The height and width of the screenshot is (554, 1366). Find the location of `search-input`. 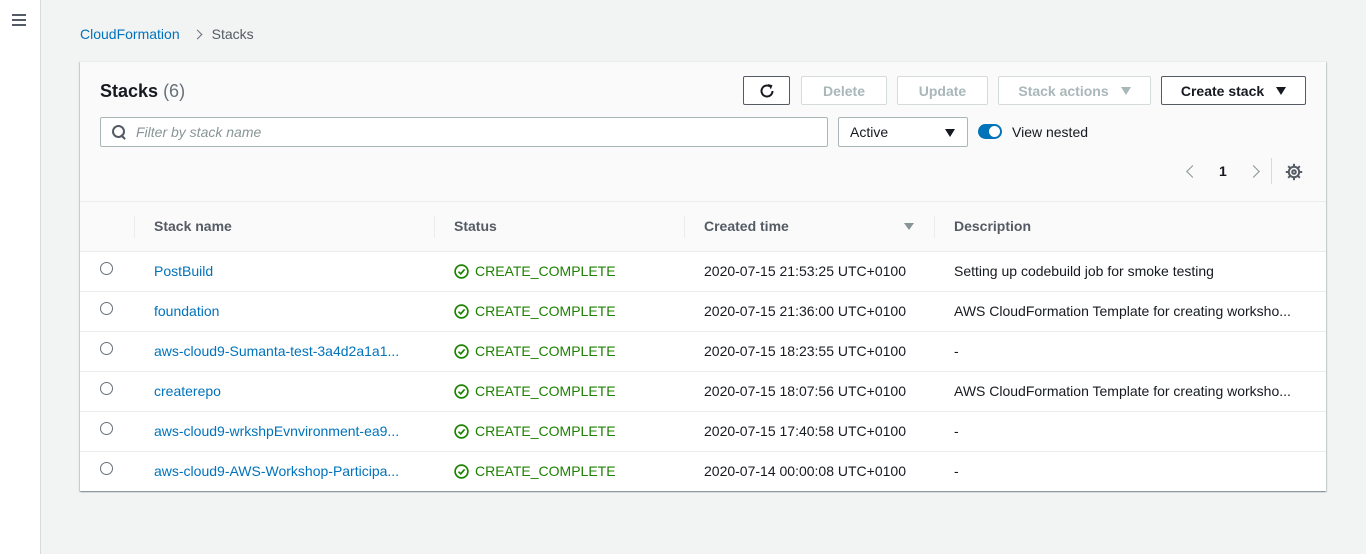

search-input is located at coordinates (481, 132).